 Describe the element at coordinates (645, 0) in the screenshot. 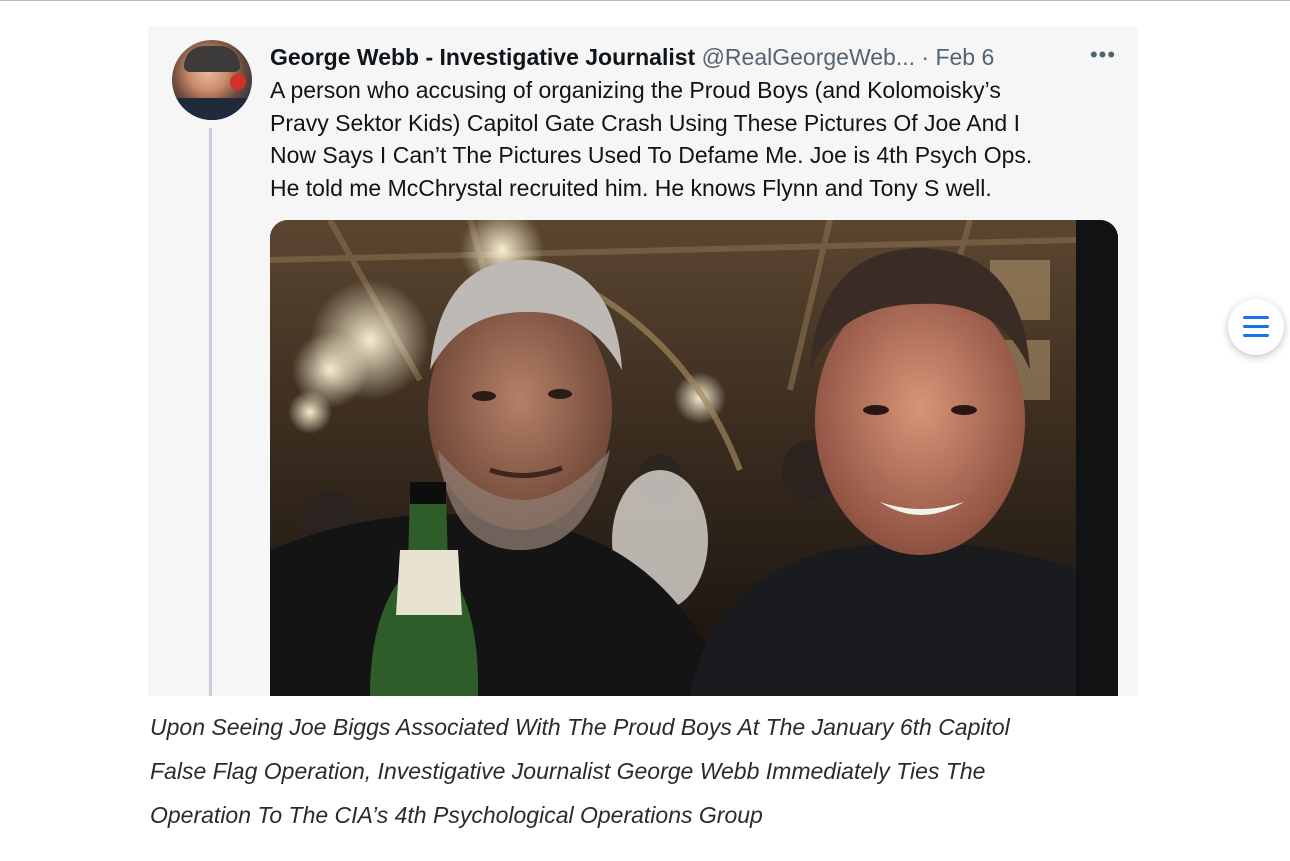

I see `top-divider` at that location.